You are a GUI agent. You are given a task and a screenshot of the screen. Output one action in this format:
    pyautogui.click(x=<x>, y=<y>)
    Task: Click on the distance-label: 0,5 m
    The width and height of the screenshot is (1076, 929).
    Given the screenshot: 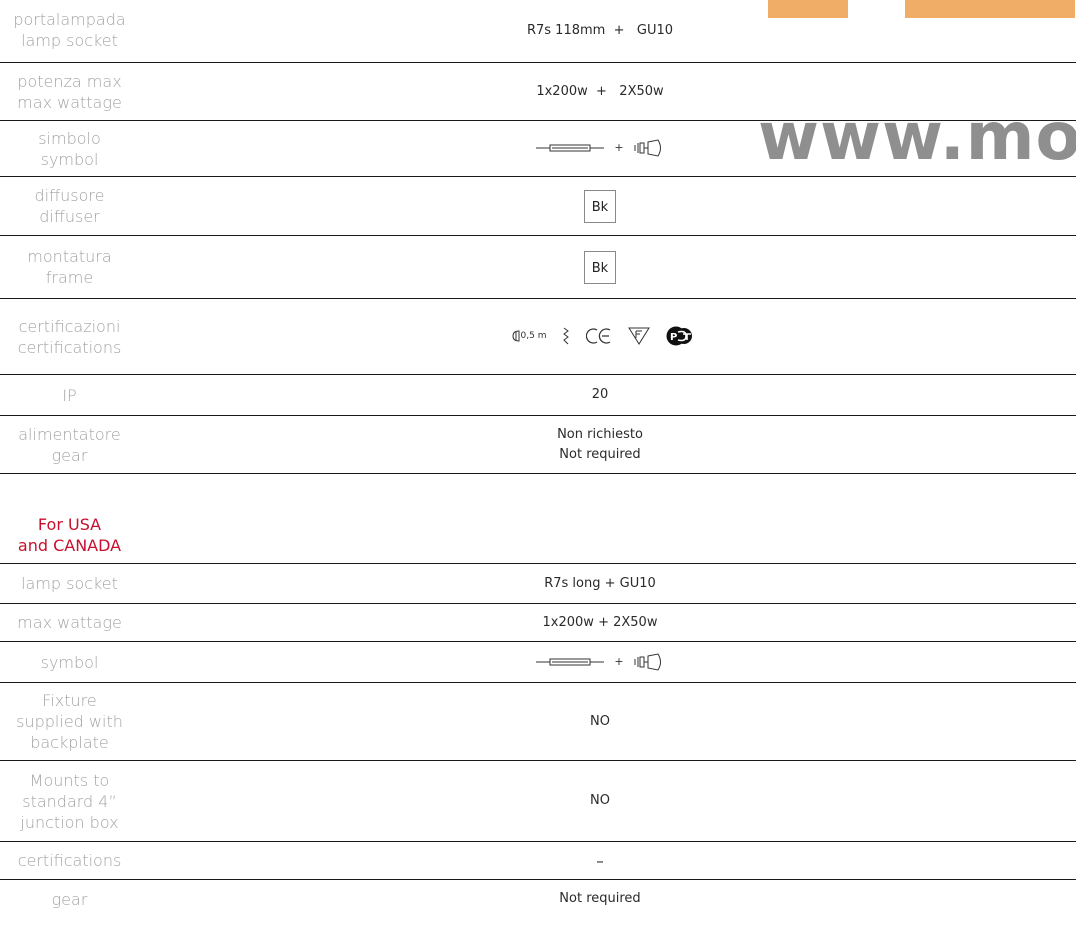 What is the action you would take?
    pyautogui.click(x=533, y=336)
    